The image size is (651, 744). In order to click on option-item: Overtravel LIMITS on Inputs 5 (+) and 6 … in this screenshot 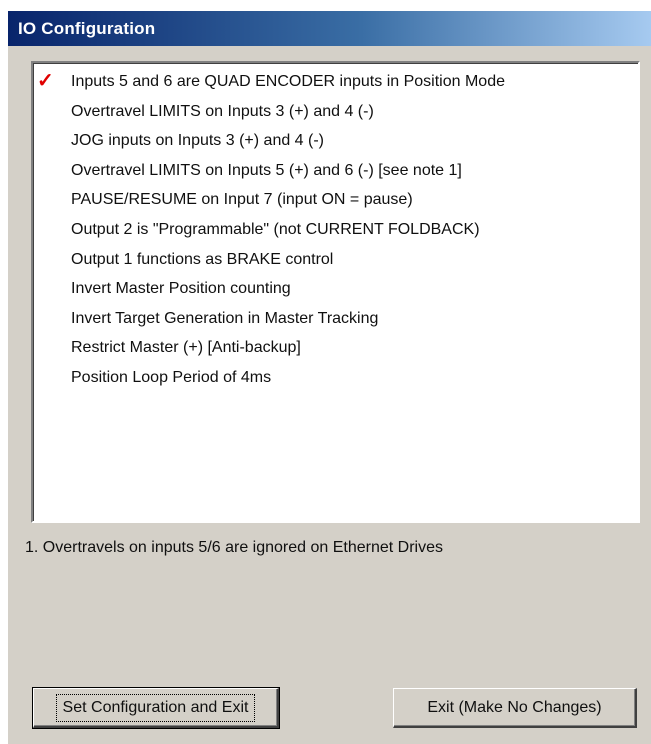, I will do `click(335, 171)`.